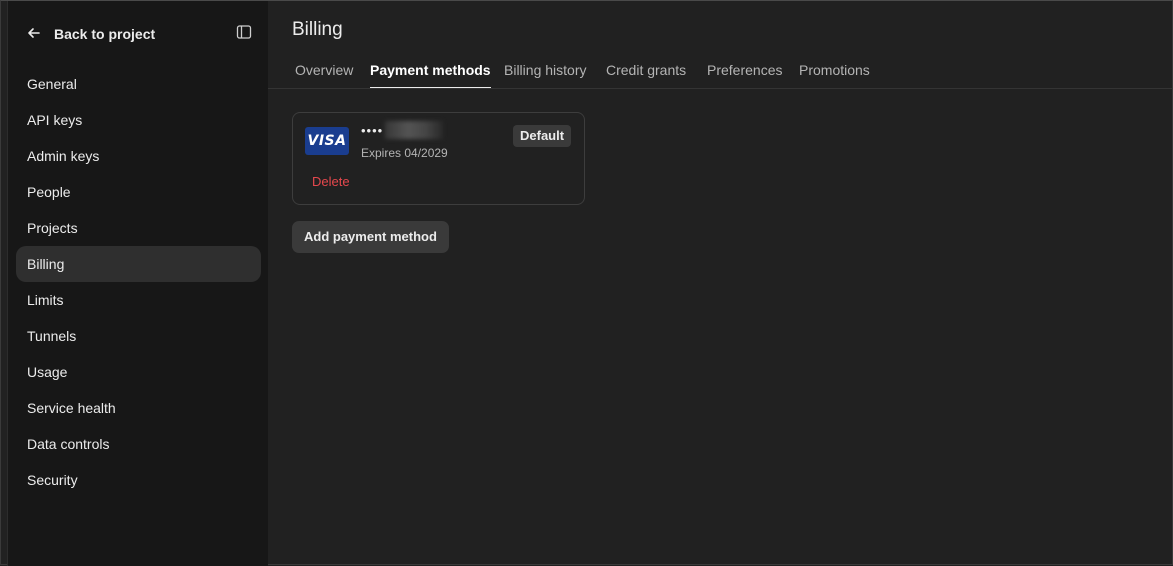 The height and width of the screenshot is (566, 1173). Describe the element at coordinates (138, 192) in the screenshot. I see `sidebar-item-people: People` at that location.